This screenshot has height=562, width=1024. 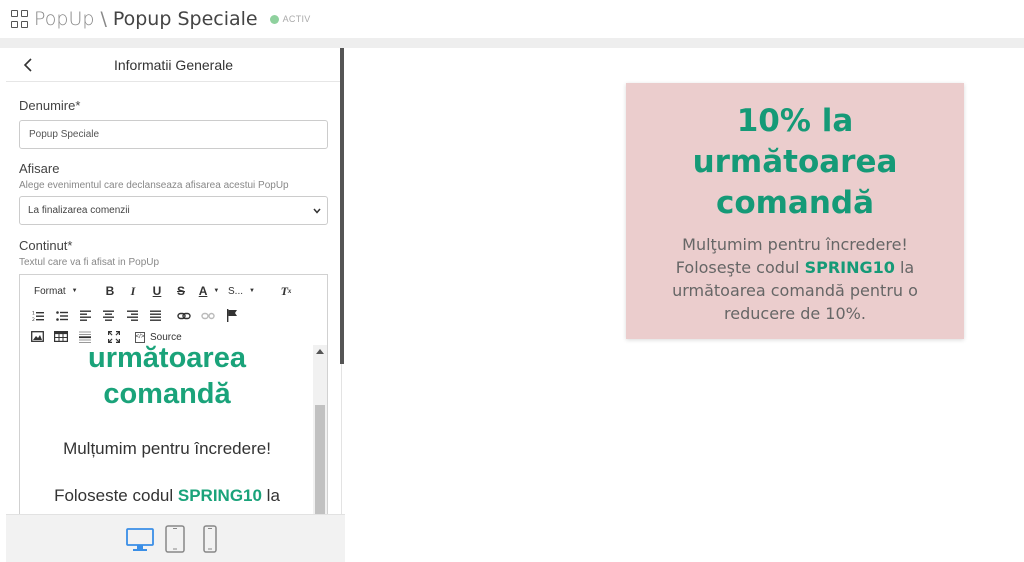 What do you see at coordinates (132, 315) in the screenshot?
I see `align-right-icon` at bounding box center [132, 315].